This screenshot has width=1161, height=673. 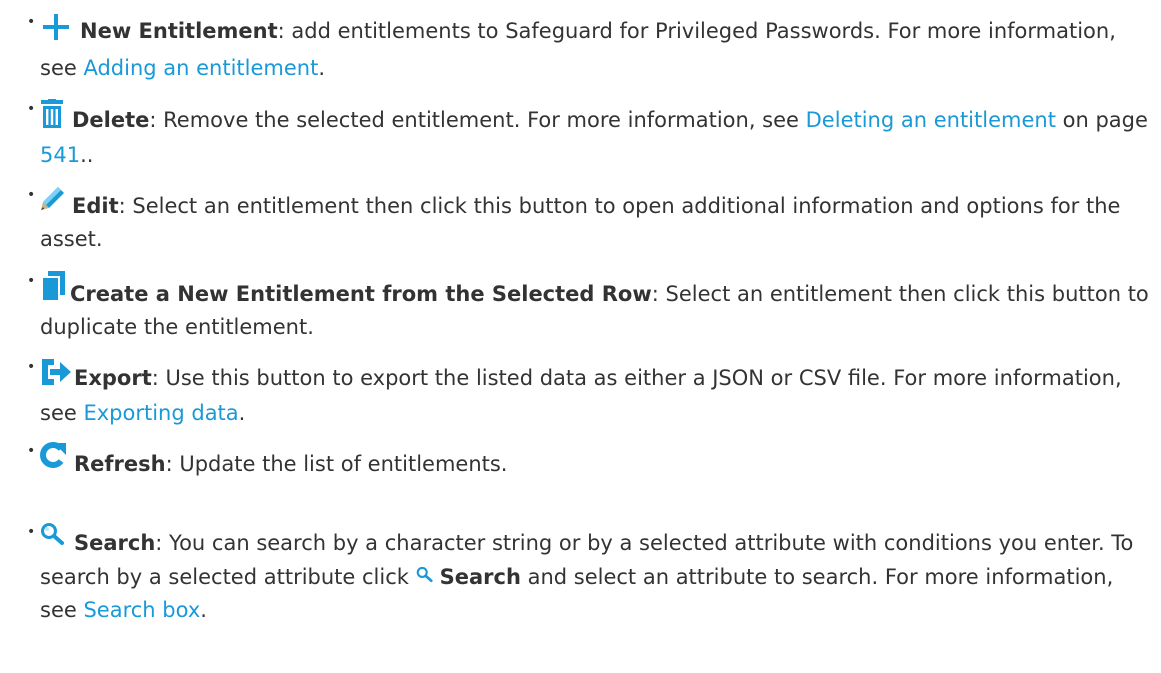 I want to click on export-icon, so click(x=56, y=377).